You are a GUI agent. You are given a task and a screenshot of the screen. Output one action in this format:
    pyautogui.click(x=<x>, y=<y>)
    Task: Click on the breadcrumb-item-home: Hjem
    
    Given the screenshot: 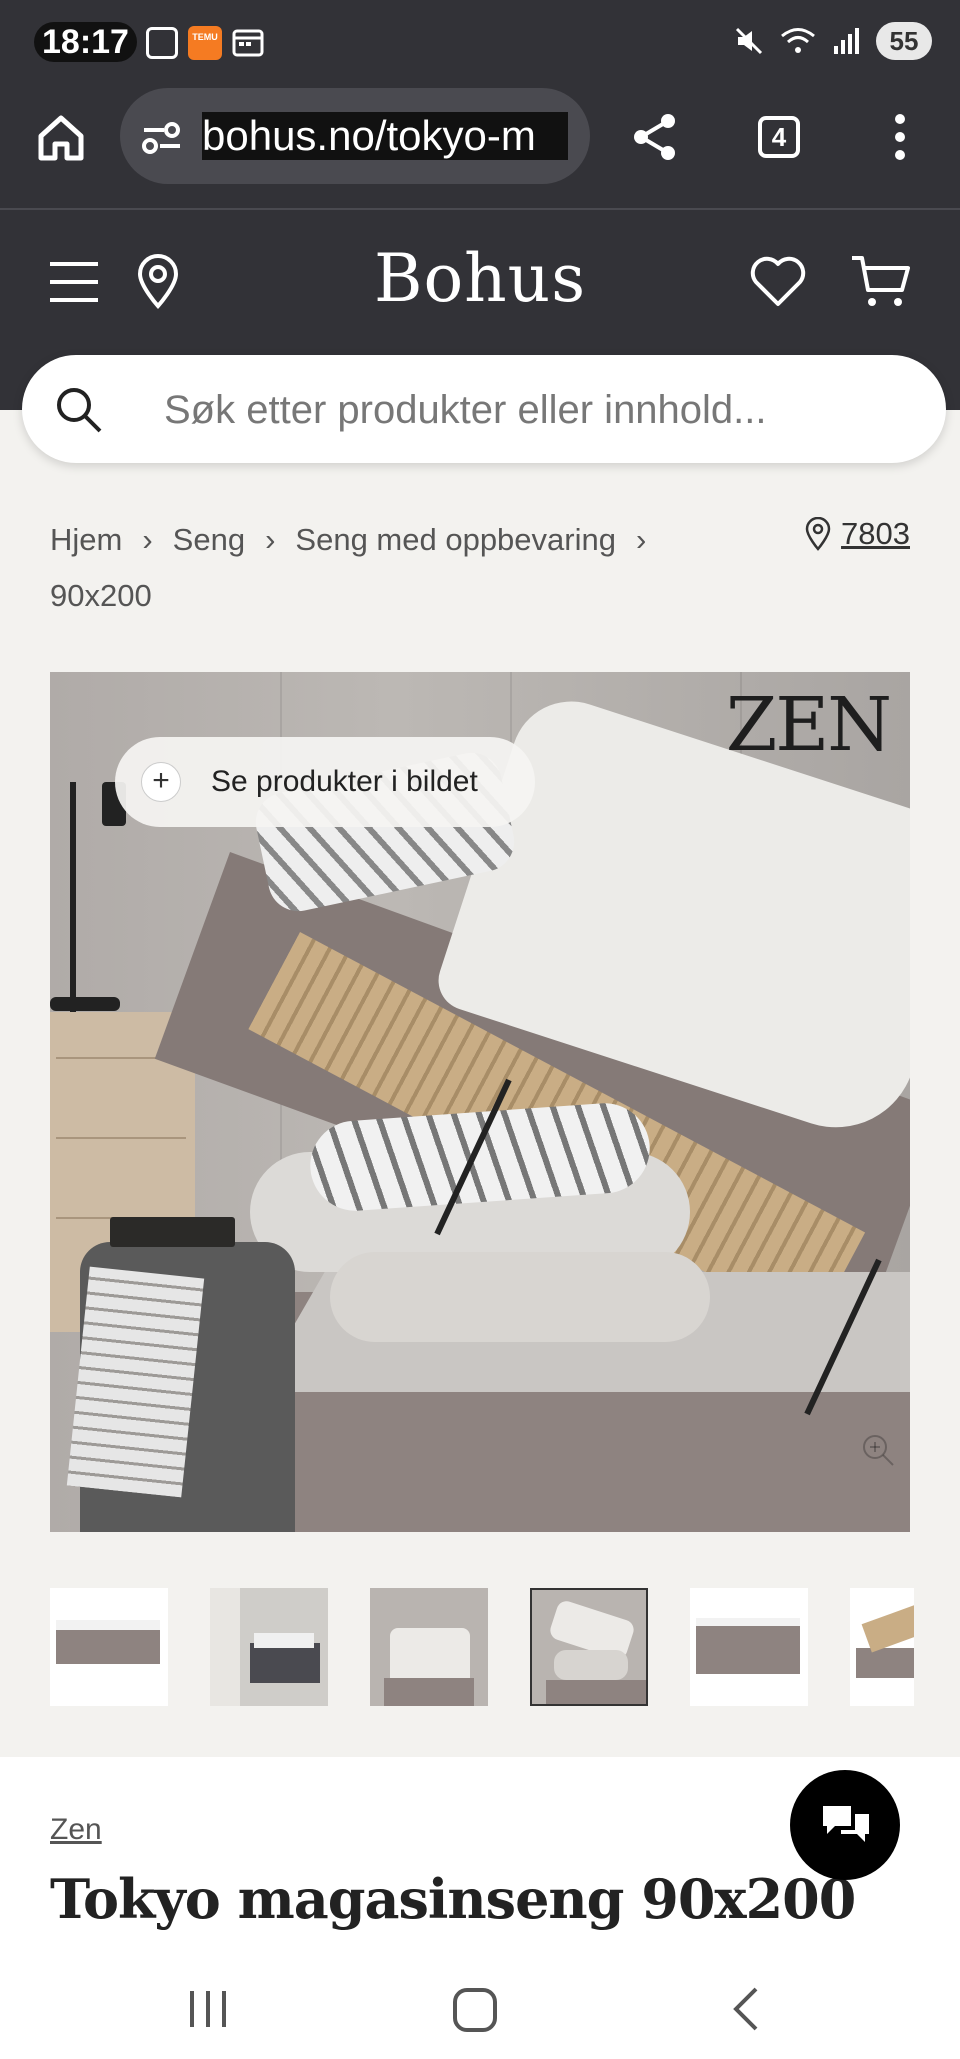 What is the action you would take?
    pyautogui.click(x=86, y=539)
    